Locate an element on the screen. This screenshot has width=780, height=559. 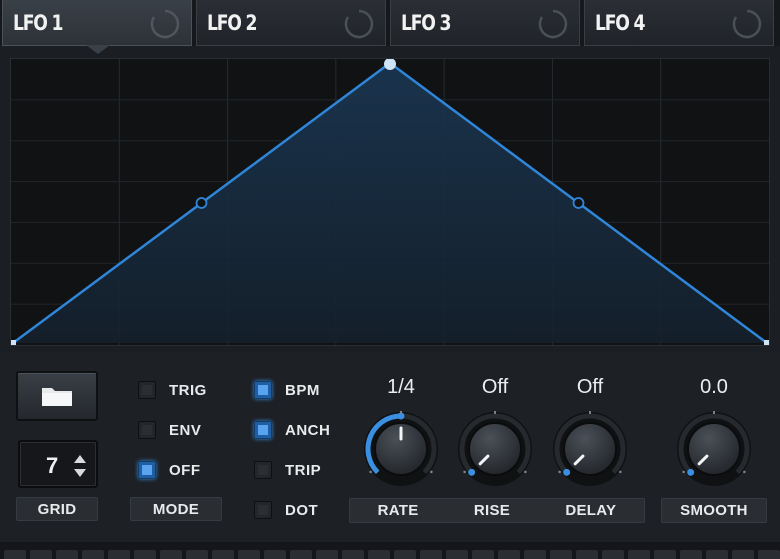
folder-icon is located at coordinates (57, 397).